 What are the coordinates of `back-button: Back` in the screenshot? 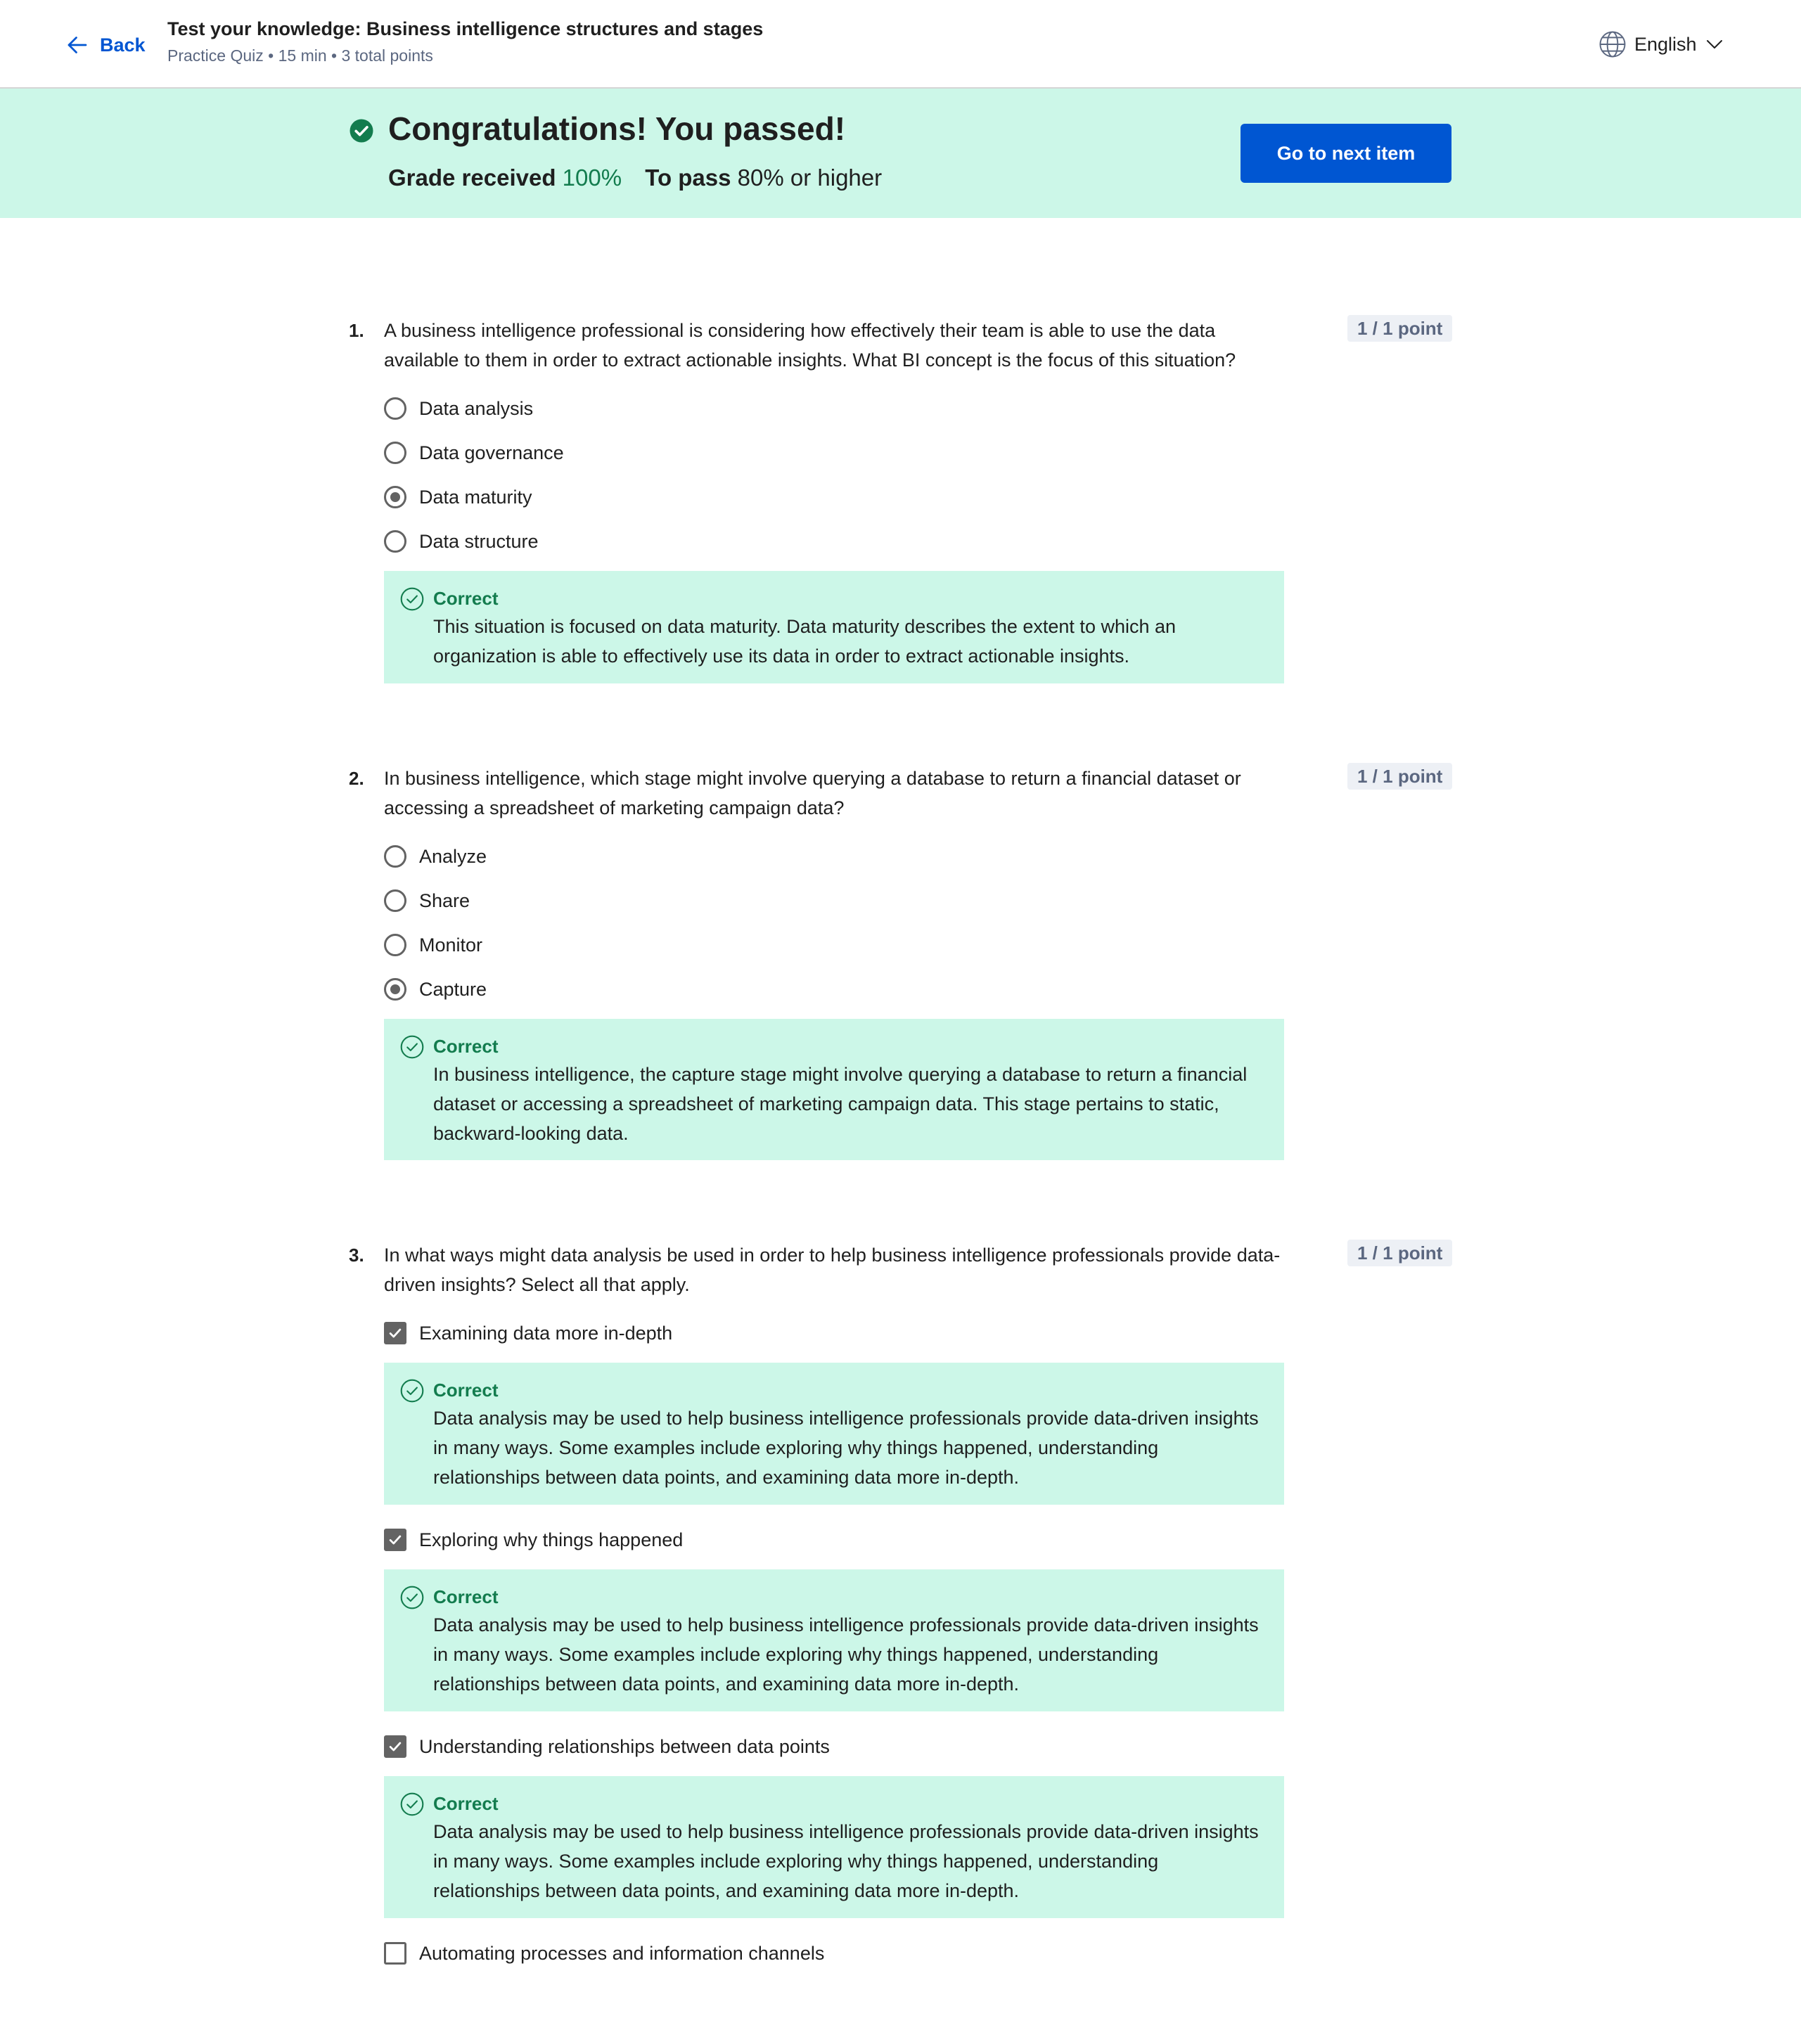 It's located at (105, 45).